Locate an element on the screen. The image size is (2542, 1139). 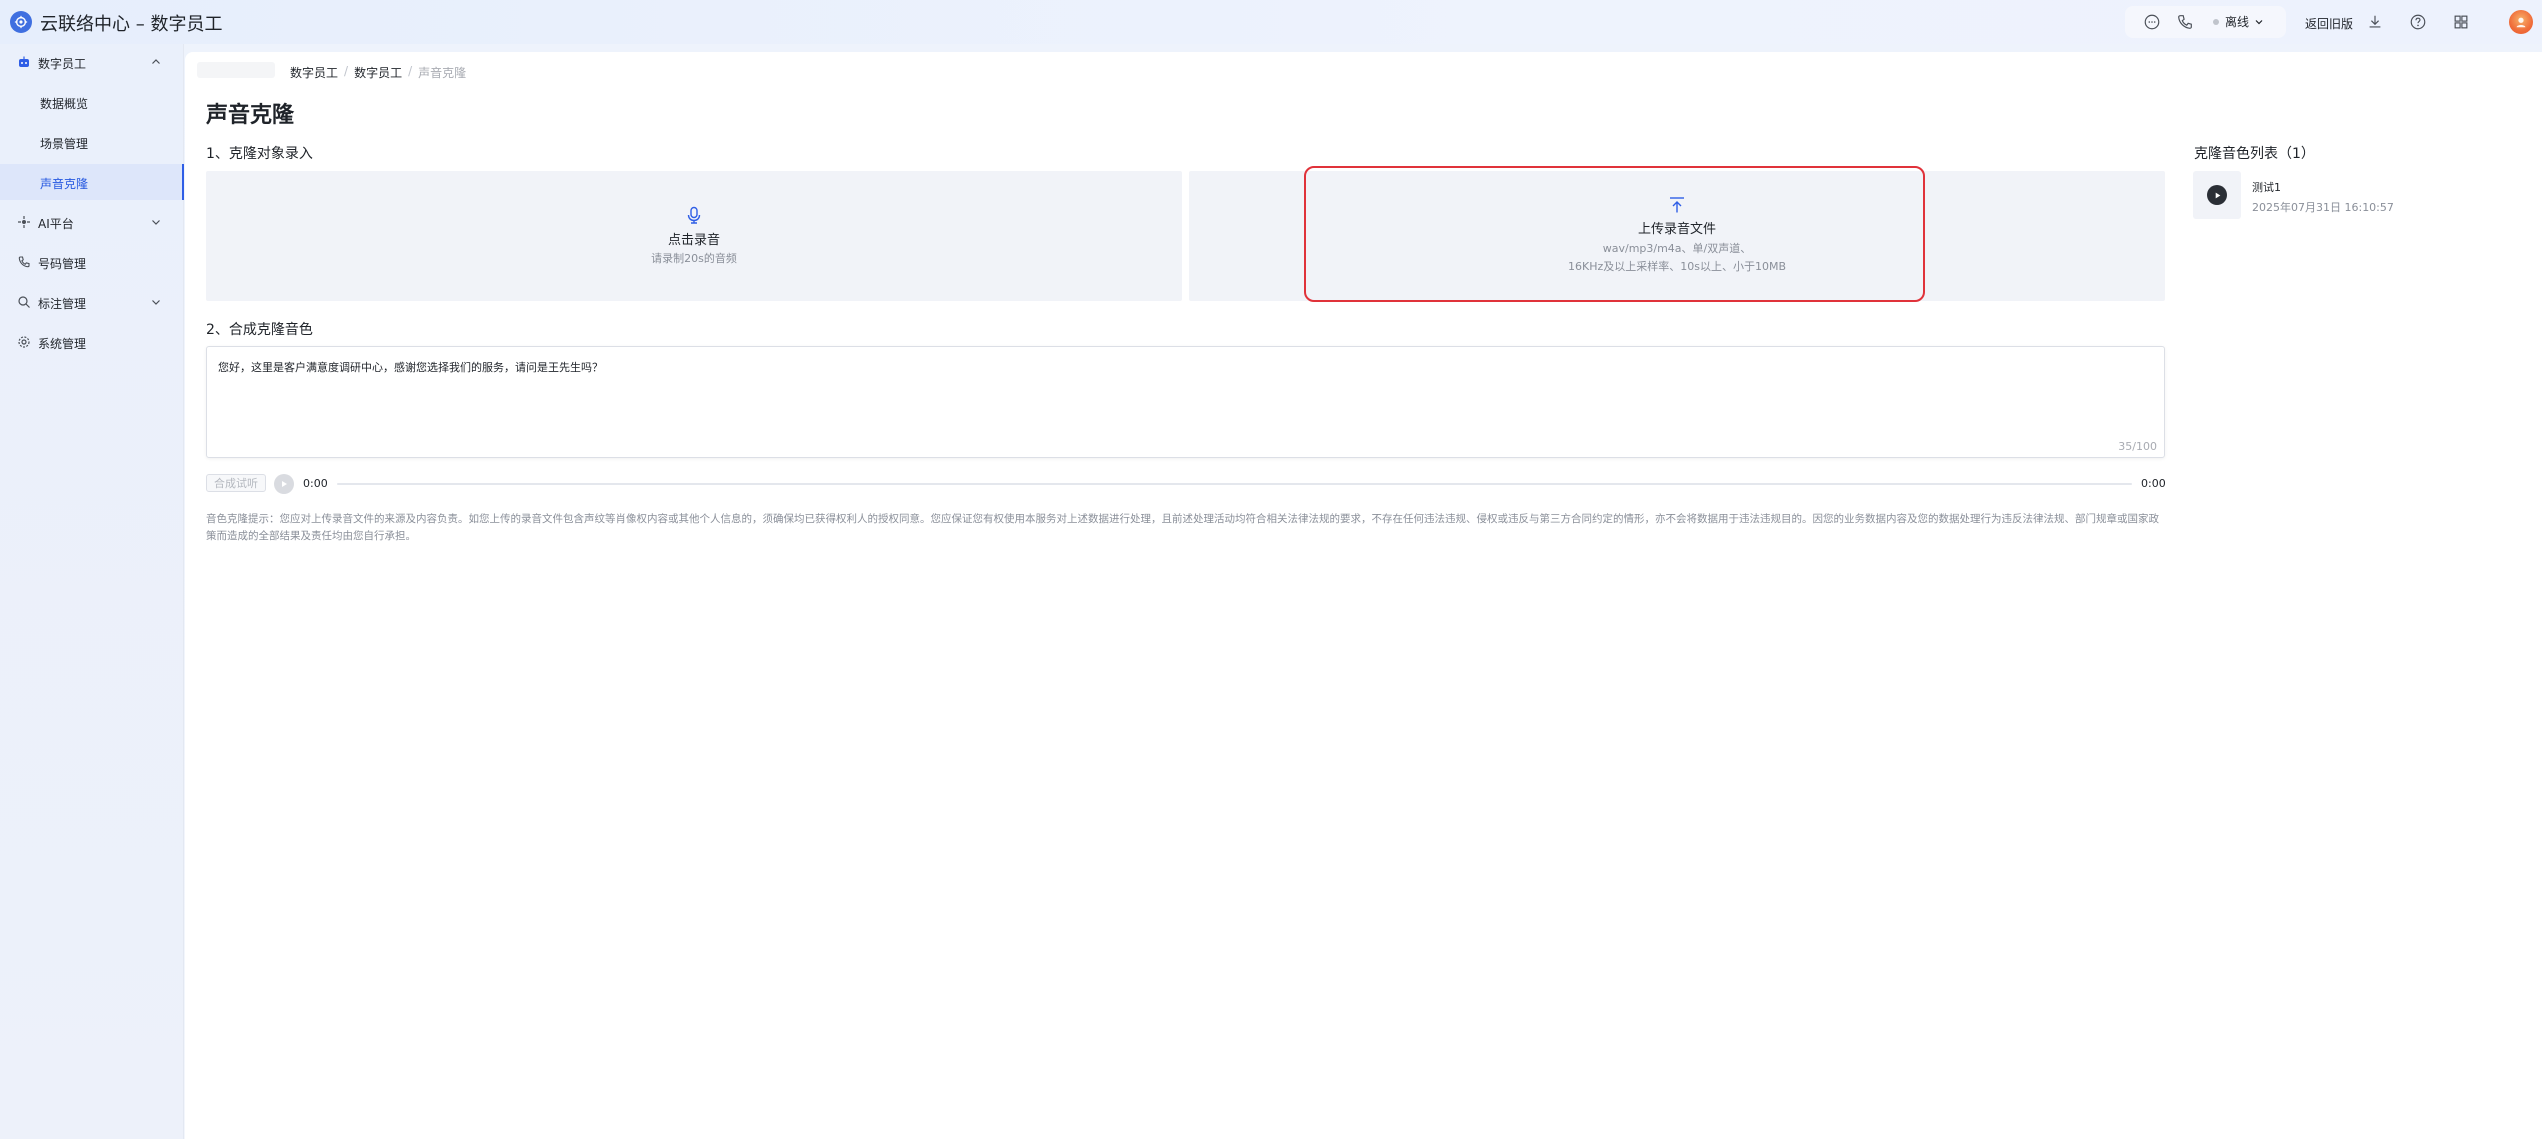
status-label: 离线 is located at coordinates (2237, 22).